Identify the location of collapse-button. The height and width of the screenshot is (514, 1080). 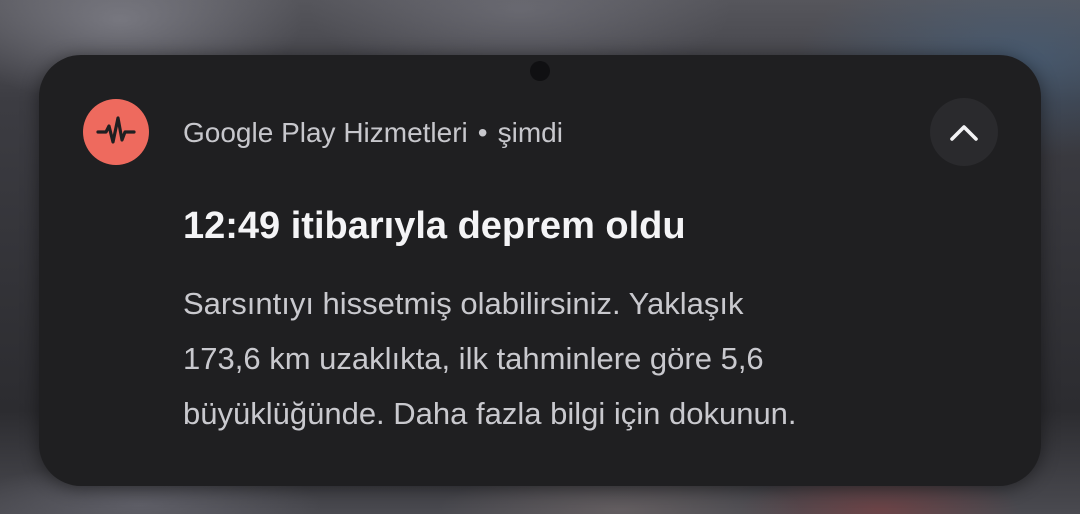
(964, 132).